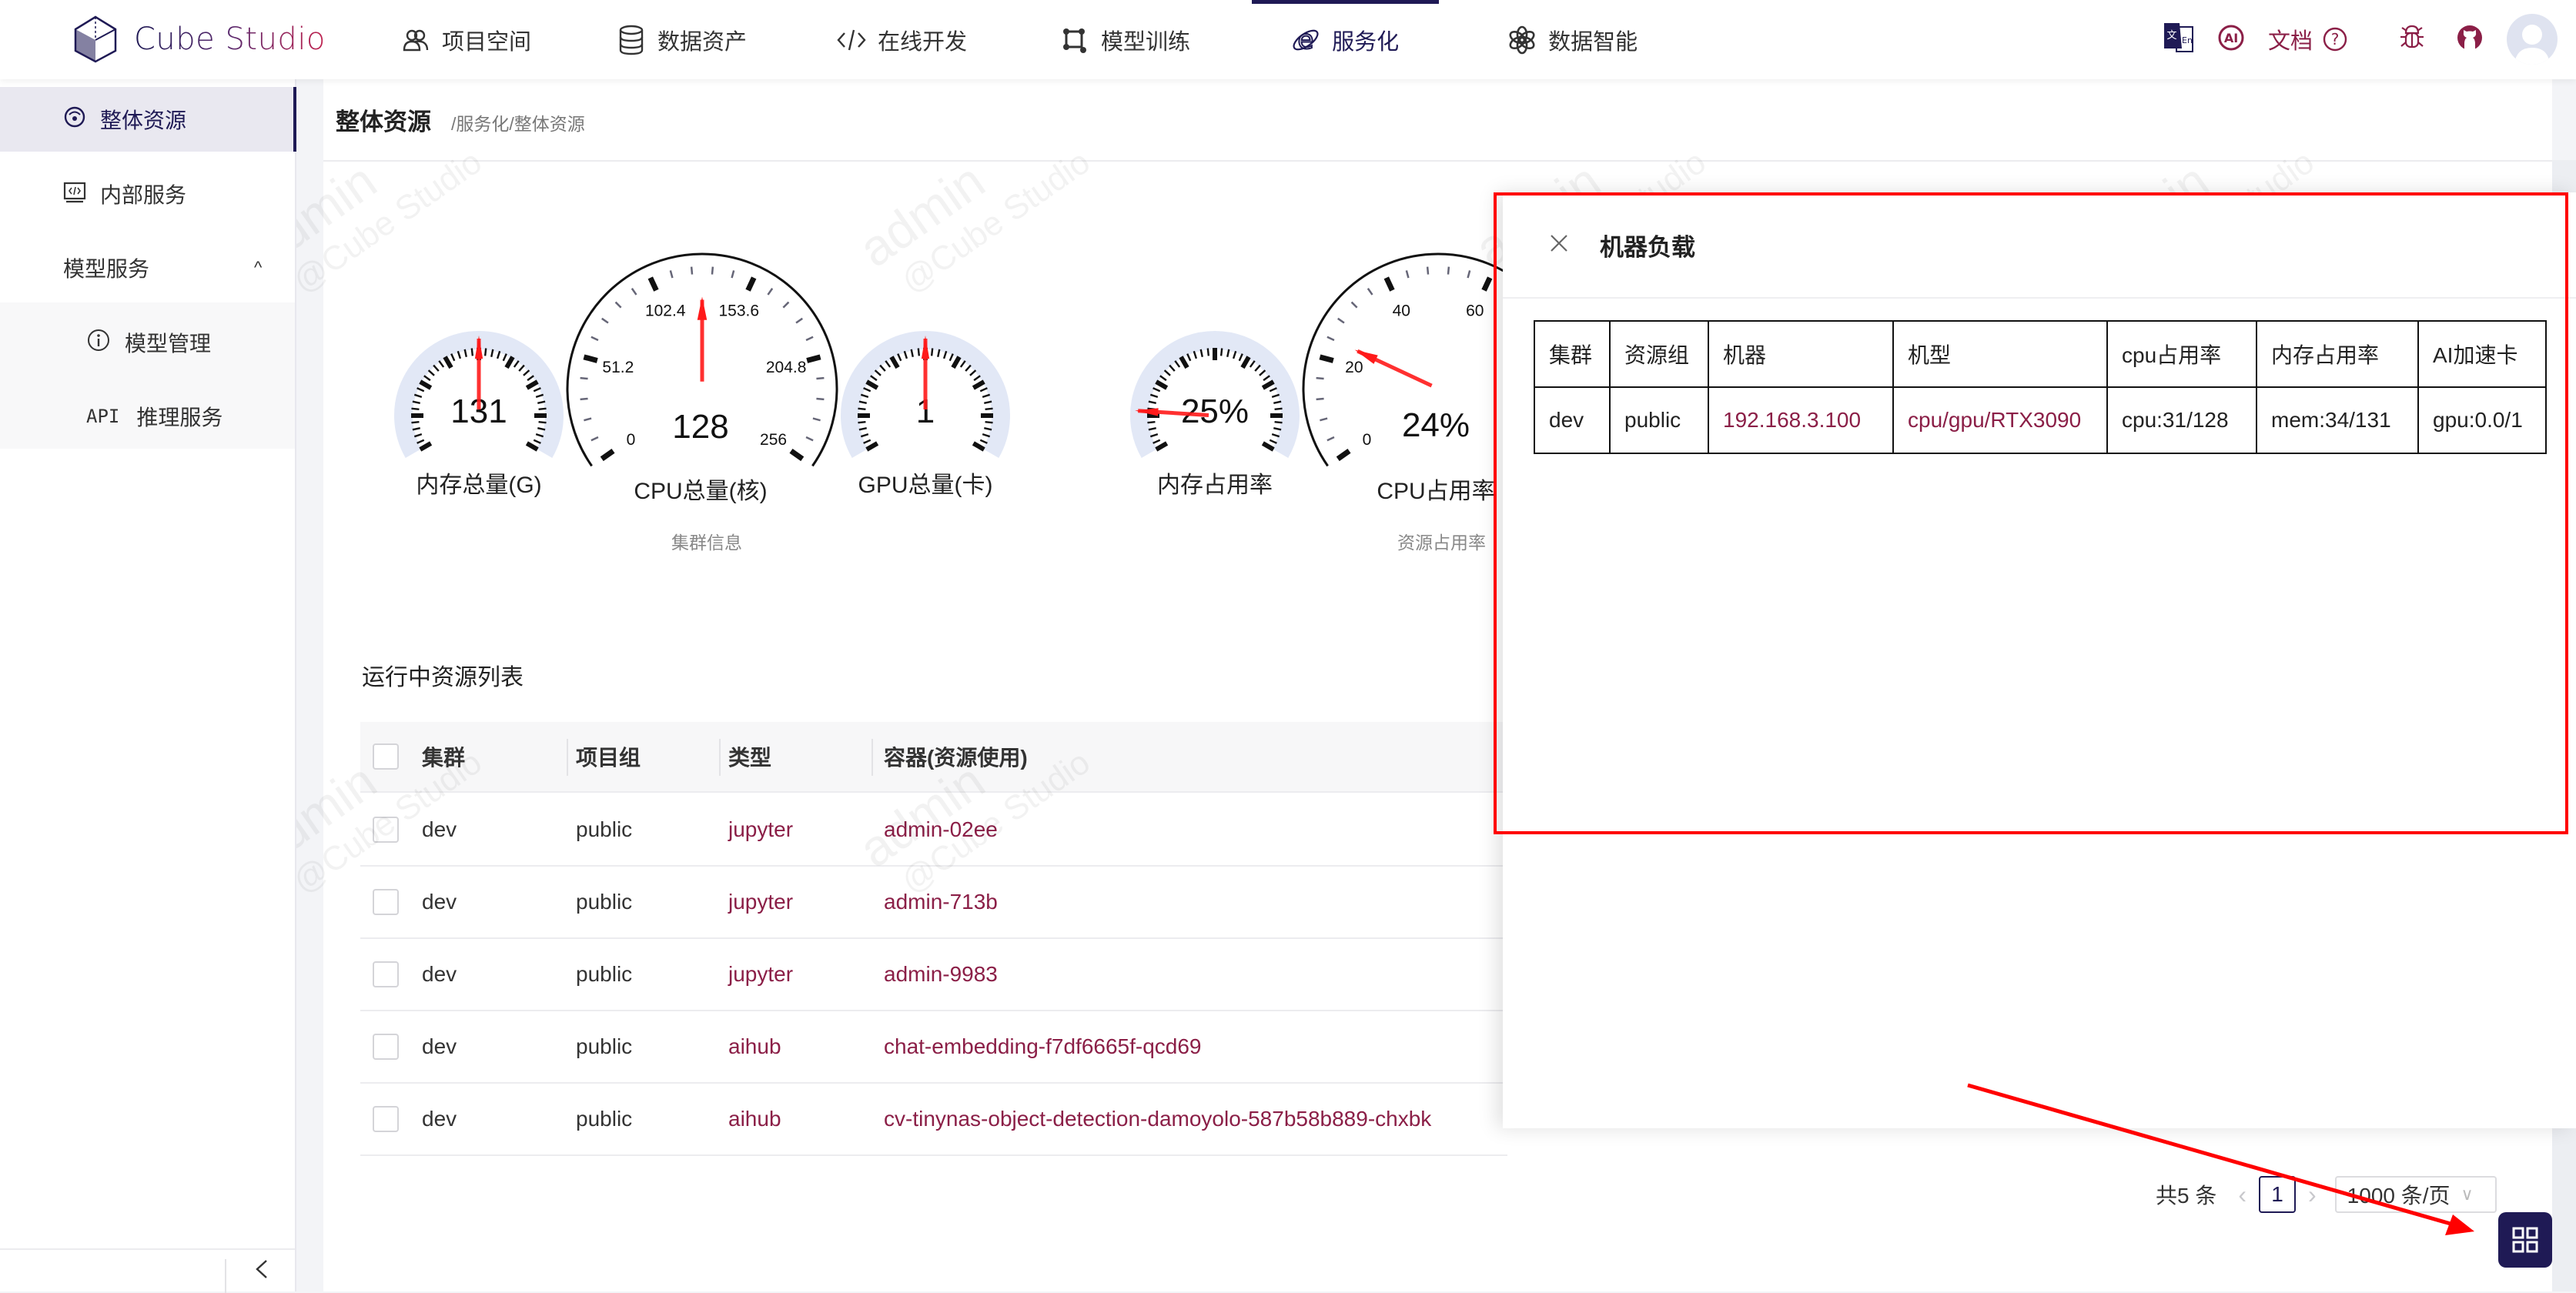 The image size is (2576, 1293). Describe the element at coordinates (479, 486) in the screenshot. I see `gauge-memory-total-label: 内存总量(G)` at that location.